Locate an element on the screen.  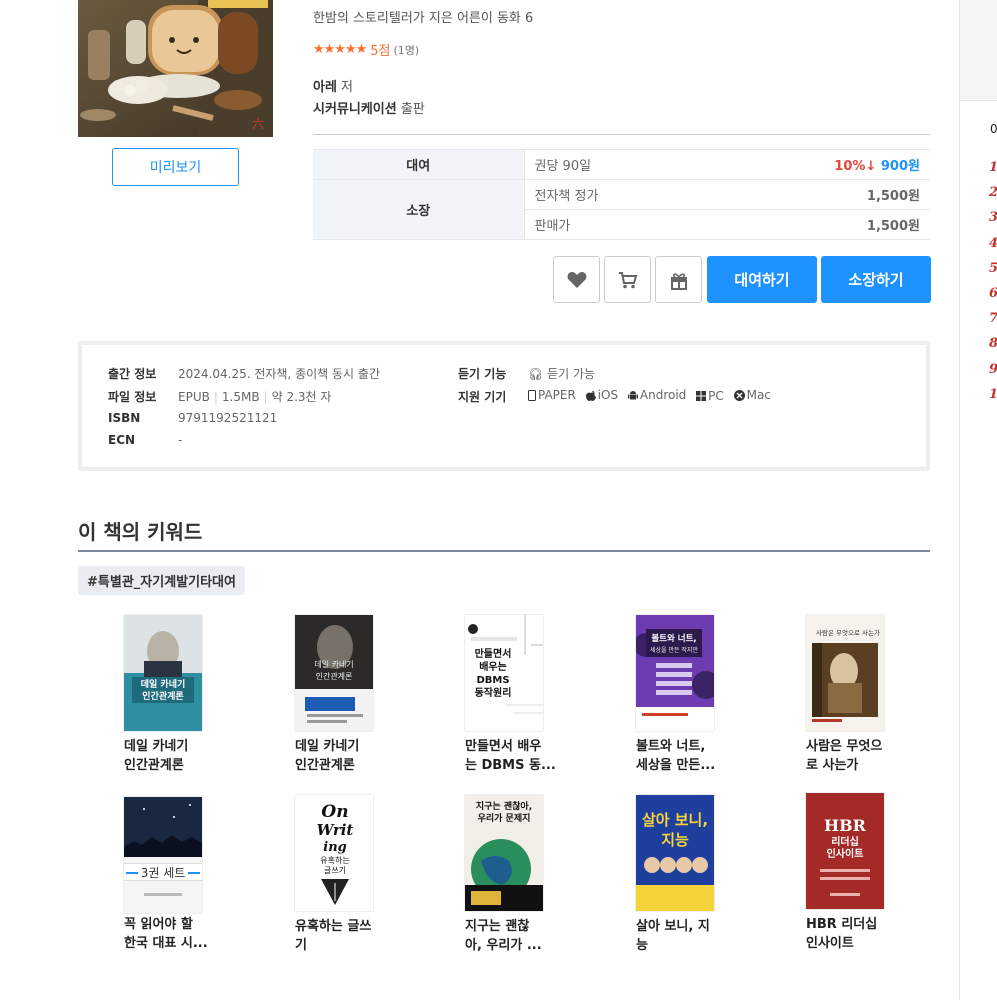
rank-number: 8 is located at coordinates (993, 348).